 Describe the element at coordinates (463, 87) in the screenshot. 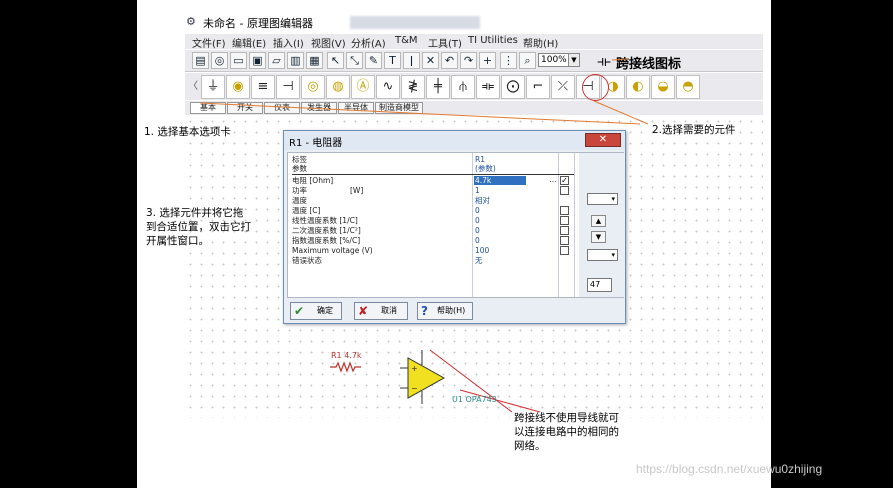

I see `inductor-icon: ⫛` at that location.